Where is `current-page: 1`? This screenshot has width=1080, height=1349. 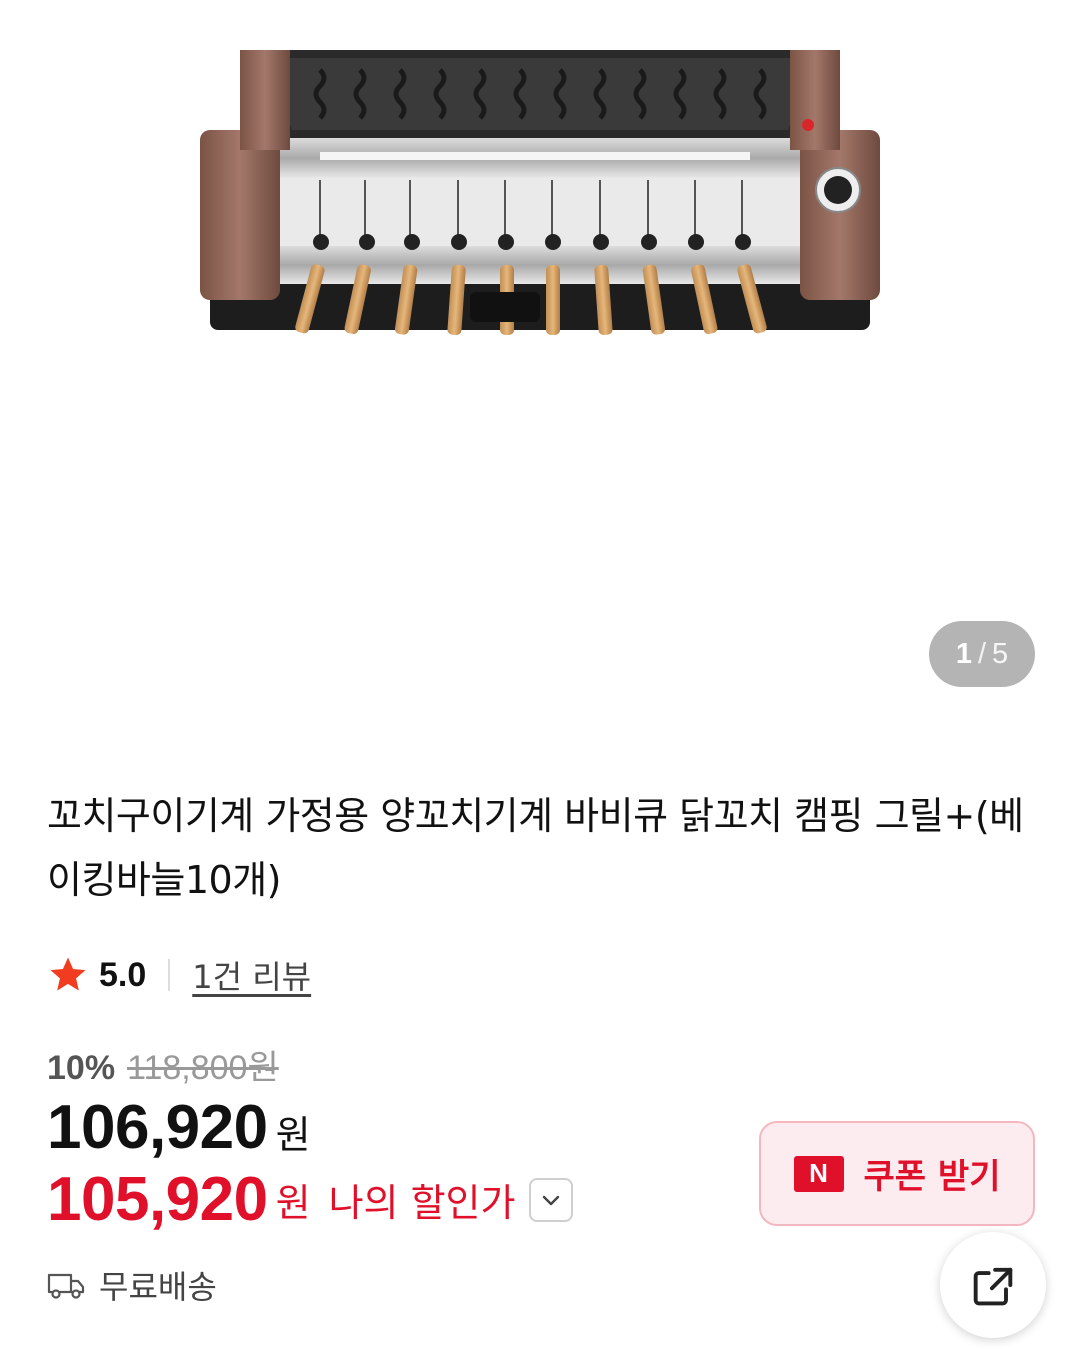
current-page: 1 is located at coordinates (963, 653).